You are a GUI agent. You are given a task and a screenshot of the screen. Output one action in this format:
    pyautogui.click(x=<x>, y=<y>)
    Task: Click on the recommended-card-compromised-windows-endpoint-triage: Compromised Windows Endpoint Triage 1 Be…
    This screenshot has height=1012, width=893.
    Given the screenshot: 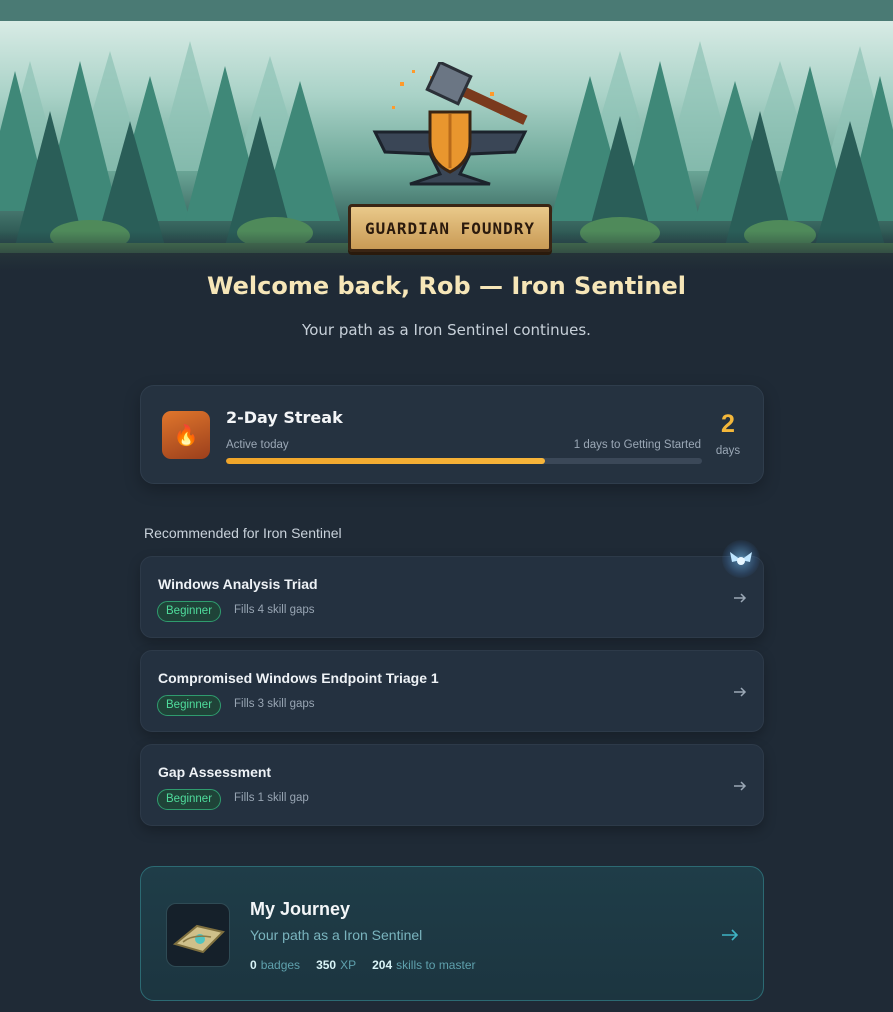 What is the action you would take?
    pyautogui.click(x=452, y=691)
    